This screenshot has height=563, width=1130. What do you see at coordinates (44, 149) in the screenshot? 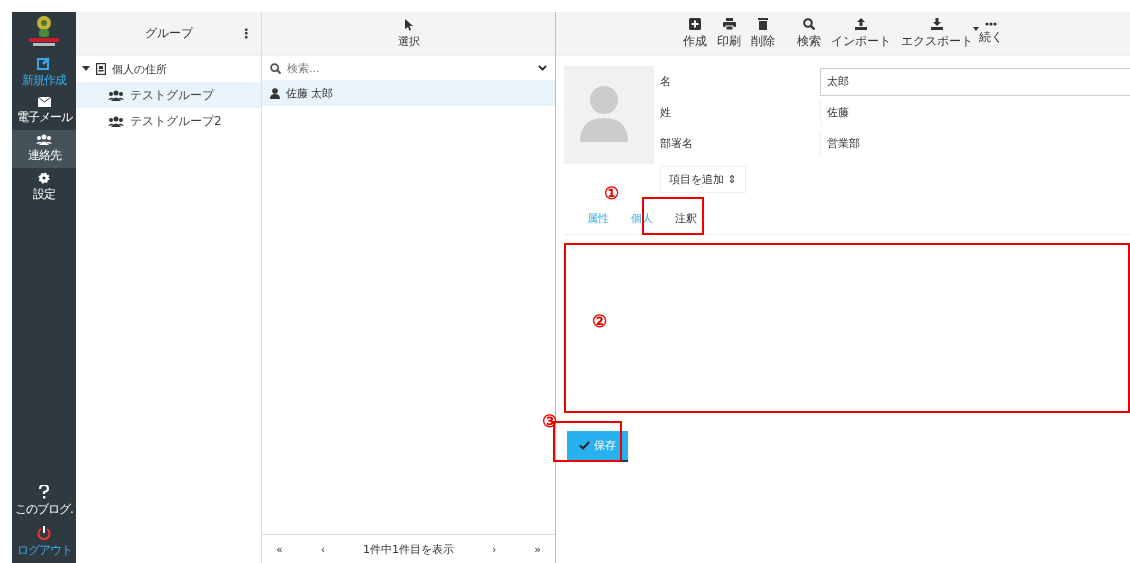
I see `sidebar-item: 連絡先` at bounding box center [44, 149].